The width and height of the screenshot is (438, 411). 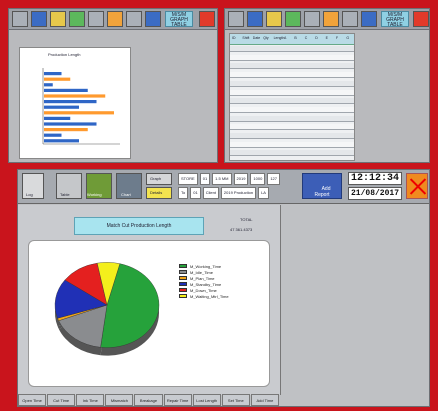 I want to click on toolbar: M/S/M GRAPH TABLE, so click(x=327, y=19).